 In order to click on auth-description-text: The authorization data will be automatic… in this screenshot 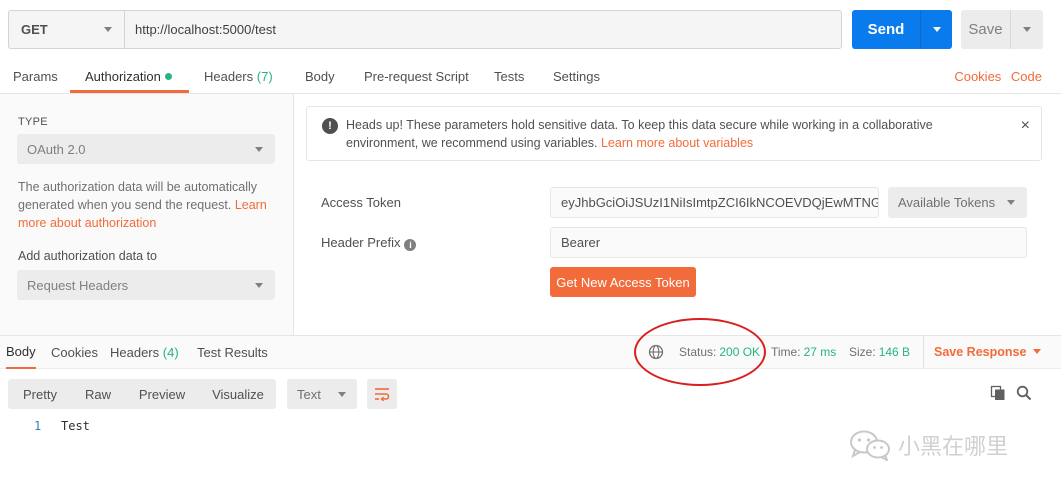, I will do `click(138, 196)`.